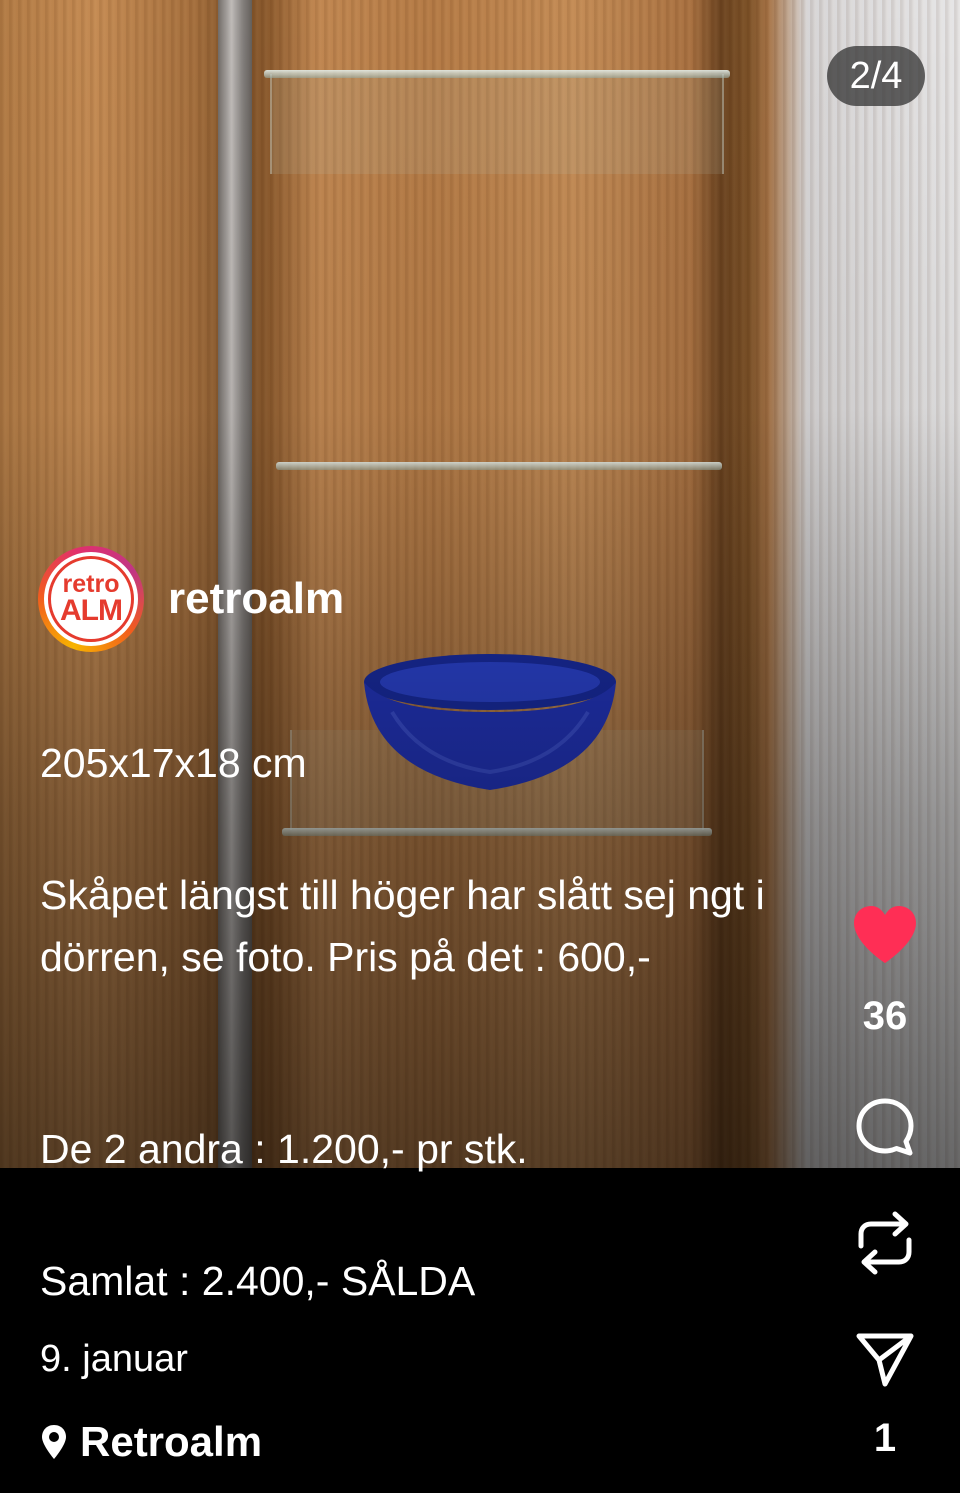 The height and width of the screenshot is (1493, 960). I want to click on comment-button, so click(885, 1127).